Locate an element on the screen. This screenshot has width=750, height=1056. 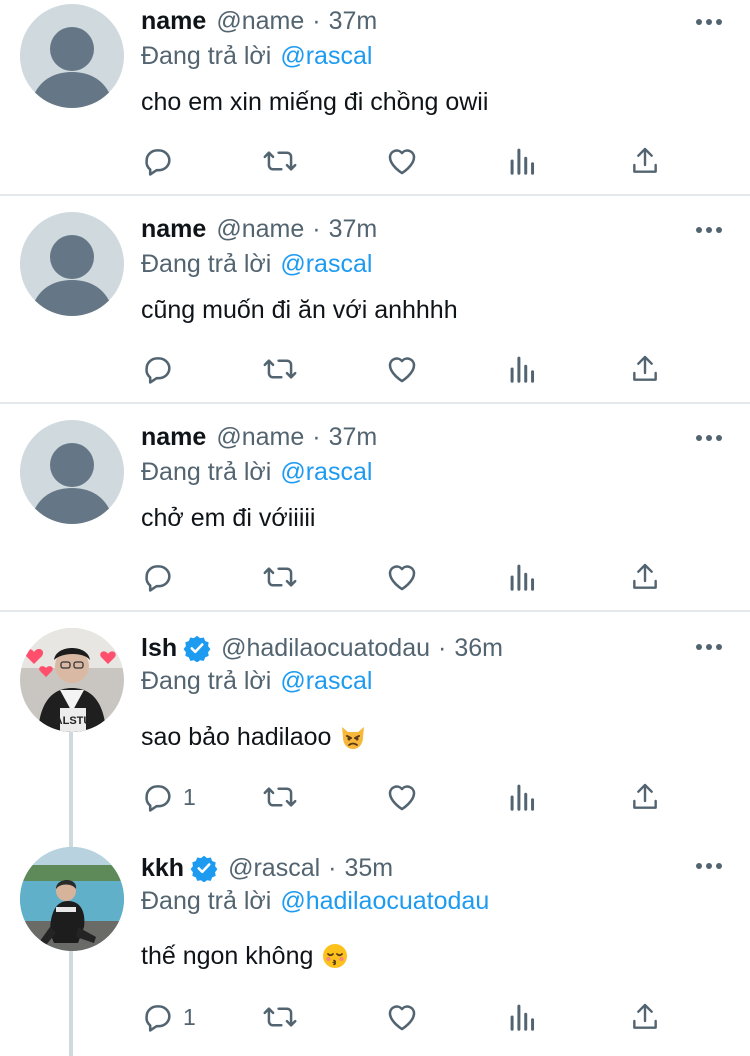
replying-to: Đang trả lời @hadilaocuatodau is located at coordinates (315, 901).